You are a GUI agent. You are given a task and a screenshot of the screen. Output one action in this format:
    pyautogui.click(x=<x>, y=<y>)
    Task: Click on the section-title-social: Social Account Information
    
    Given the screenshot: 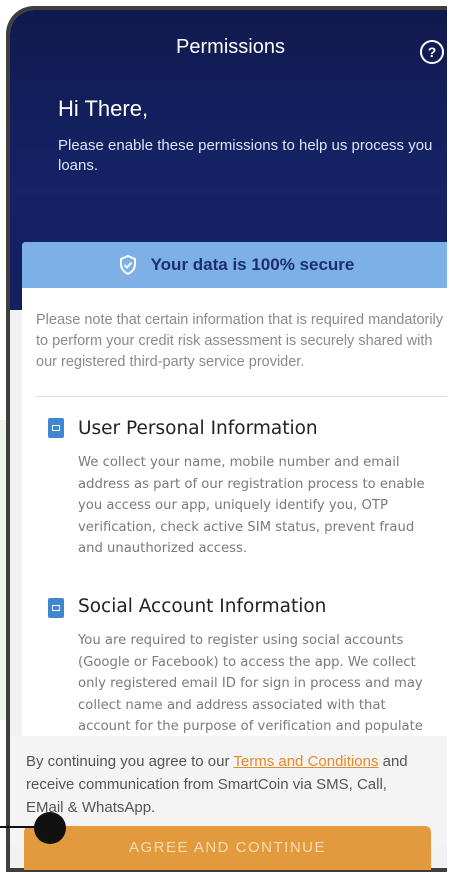 What is the action you would take?
    pyautogui.click(x=202, y=606)
    